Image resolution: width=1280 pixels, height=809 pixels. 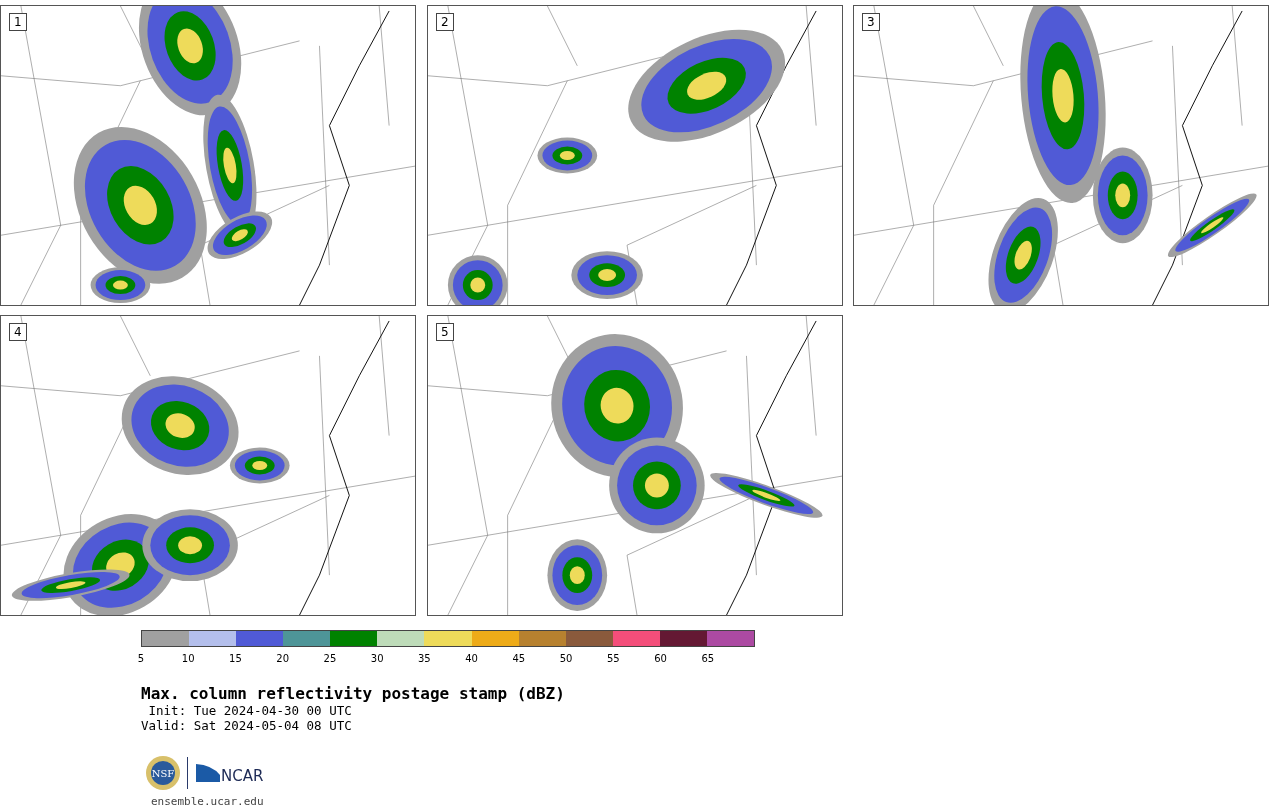 What do you see at coordinates (353, 693) in the screenshot?
I see `chart-title: Max. column reflectivity postage stamp (dBZ)` at bounding box center [353, 693].